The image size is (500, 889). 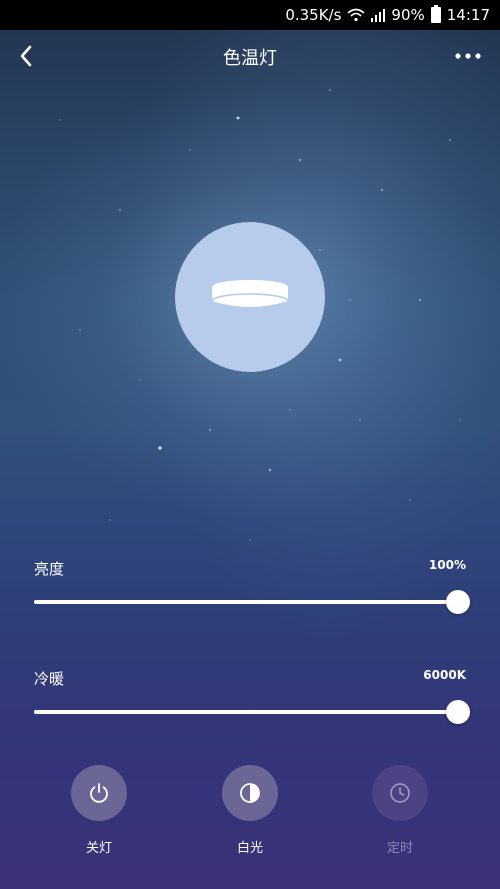 I want to click on brightness-slider-thumb, so click(x=458, y=602).